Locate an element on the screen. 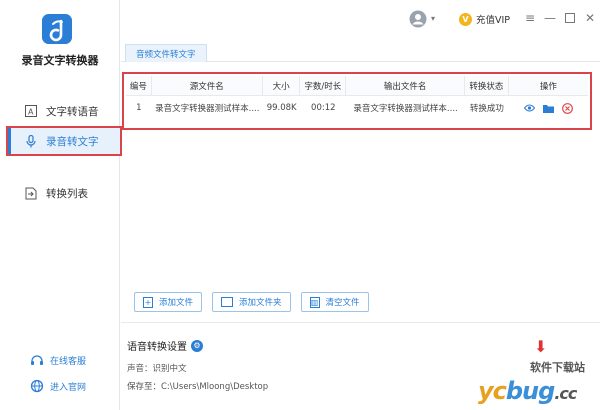 The height and width of the screenshot is (410, 600). sidebar-item-speech-to-text: 录音转文字 is located at coordinates (64, 141).